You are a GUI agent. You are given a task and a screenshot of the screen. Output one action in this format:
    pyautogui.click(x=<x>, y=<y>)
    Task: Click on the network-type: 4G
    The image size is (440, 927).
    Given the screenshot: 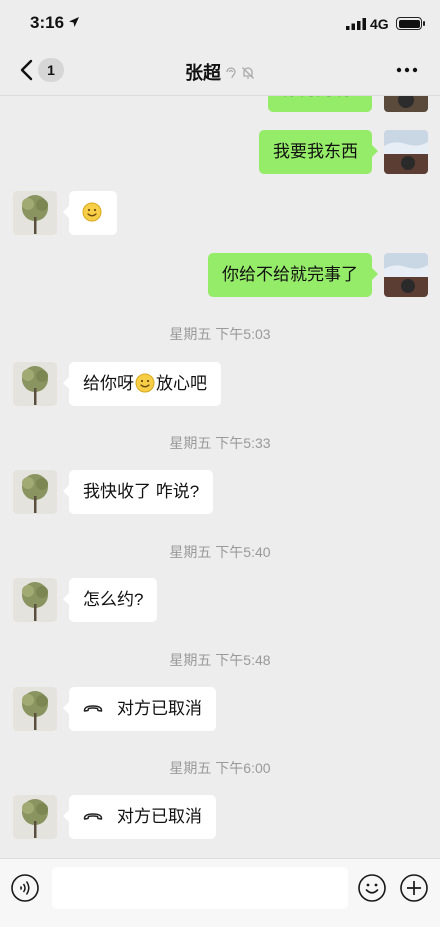 What is the action you would take?
    pyautogui.click(x=379, y=24)
    